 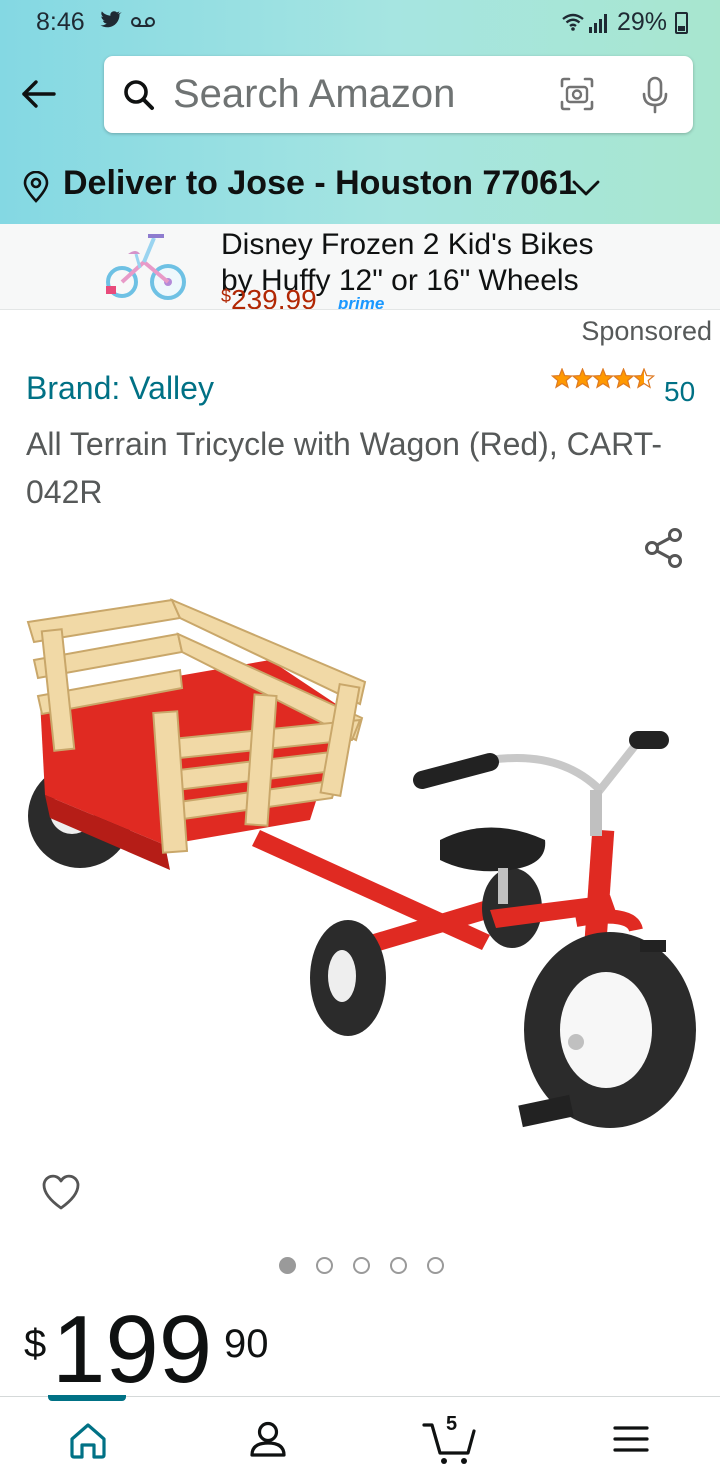 I want to click on microphone-icon, so click(x=655, y=95).